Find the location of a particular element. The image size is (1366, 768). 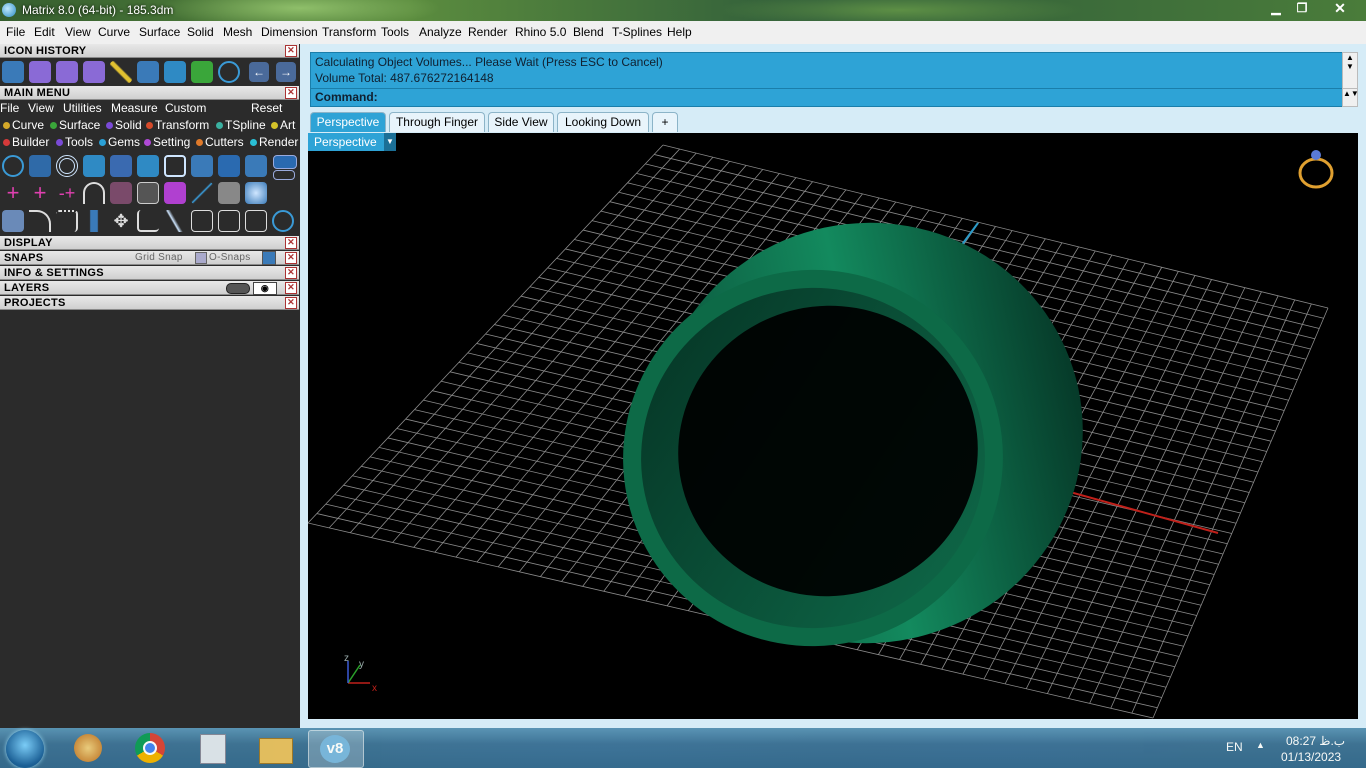

clock-time: 08:27 ب.ظ is located at coordinates (1315, 741).